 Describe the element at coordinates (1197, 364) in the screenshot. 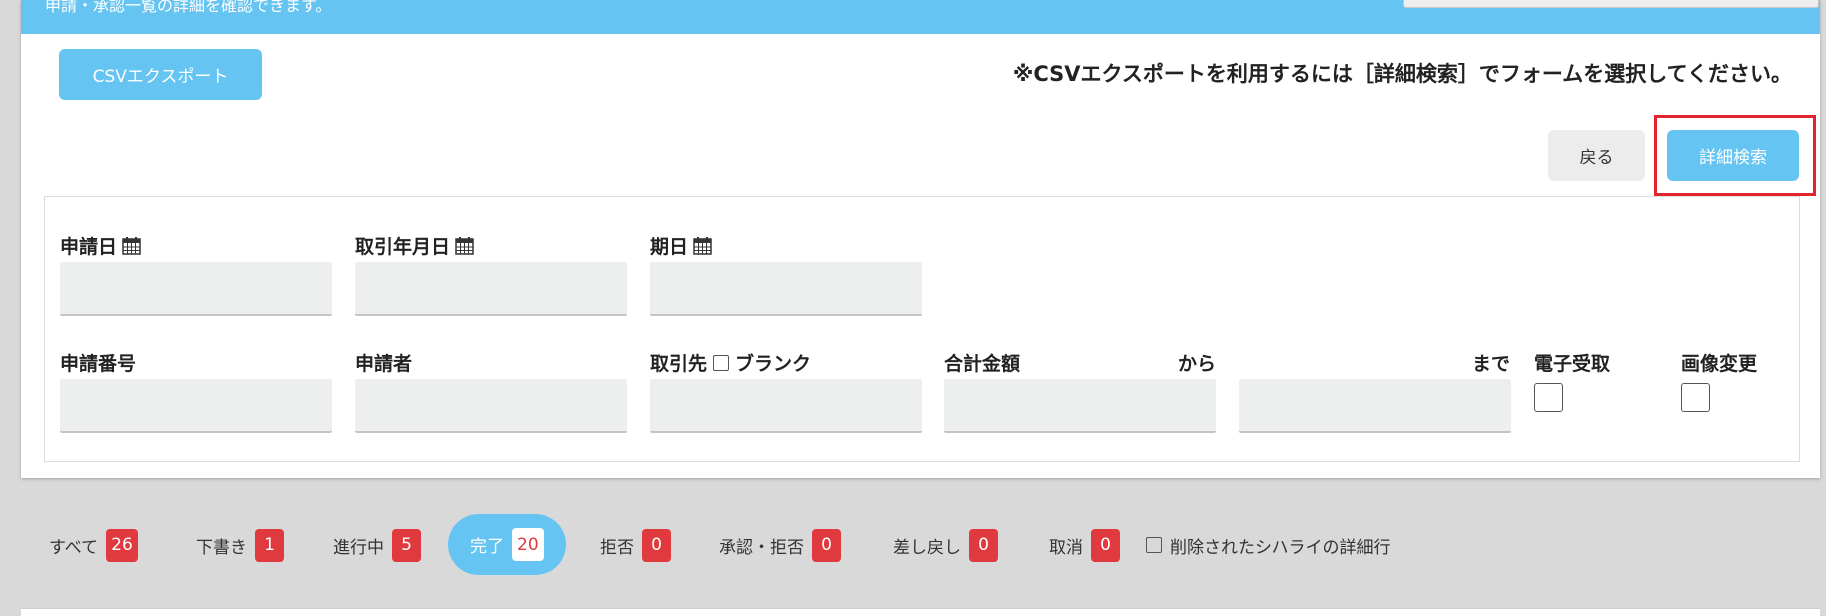

I see `amount-from-label: から` at that location.